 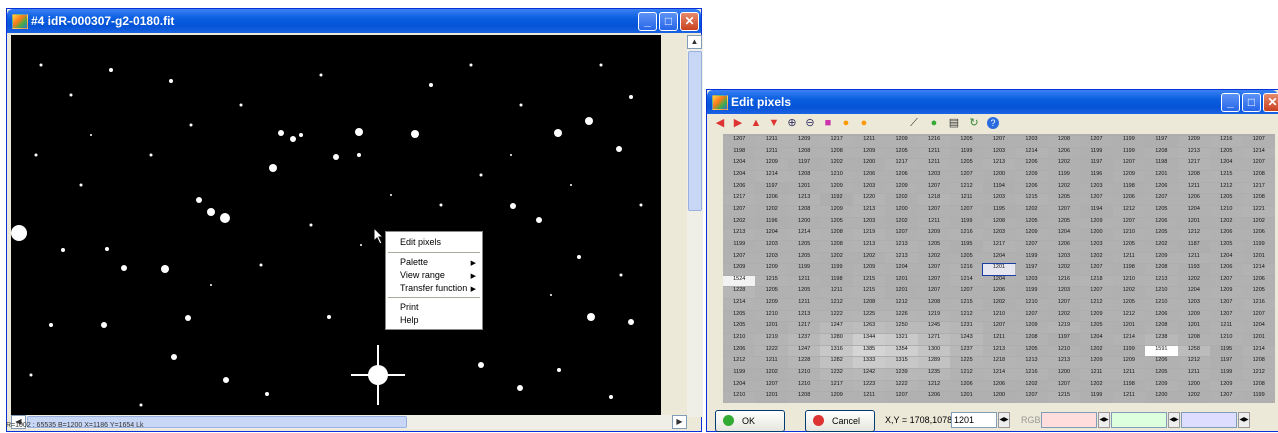 I want to click on pixel-cell: 1344, so click(x=869, y=339).